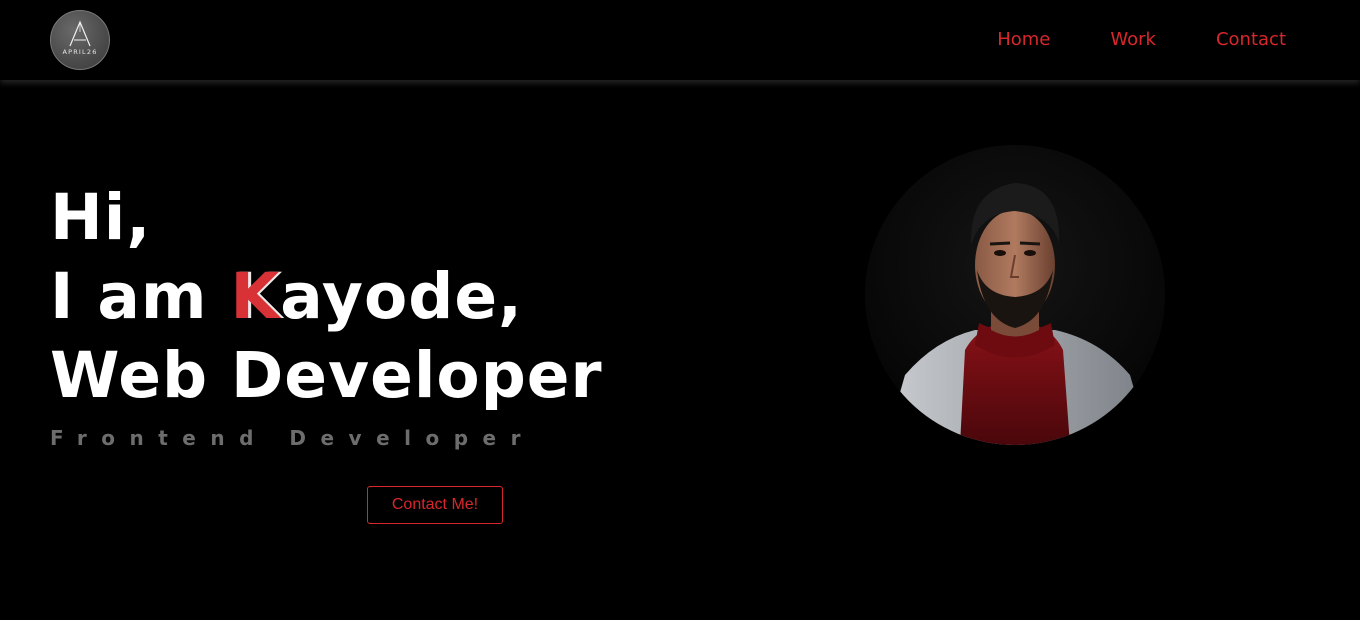 The height and width of the screenshot is (620, 1360). Describe the element at coordinates (255, 296) in the screenshot. I see `hero-name-accent-letter: K` at that location.